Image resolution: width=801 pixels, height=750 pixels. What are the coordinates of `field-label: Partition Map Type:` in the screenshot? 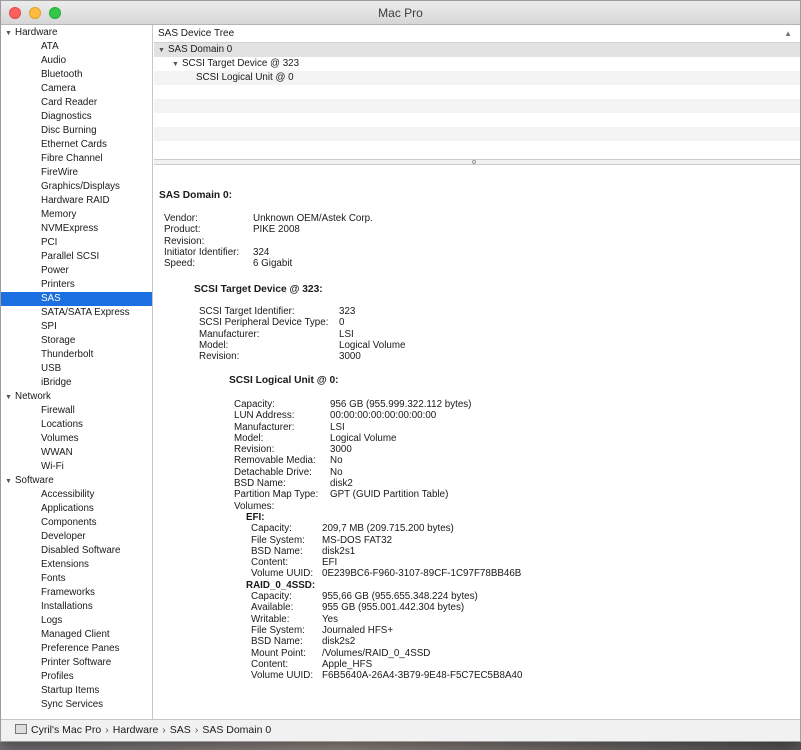 It's located at (276, 495).